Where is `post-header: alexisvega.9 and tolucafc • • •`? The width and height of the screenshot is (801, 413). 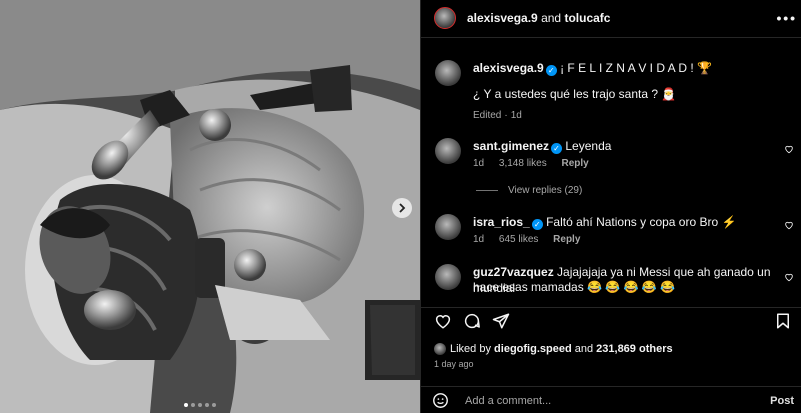 post-header: alexisvega.9 and tolucafc • • • is located at coordinates (611, 19).